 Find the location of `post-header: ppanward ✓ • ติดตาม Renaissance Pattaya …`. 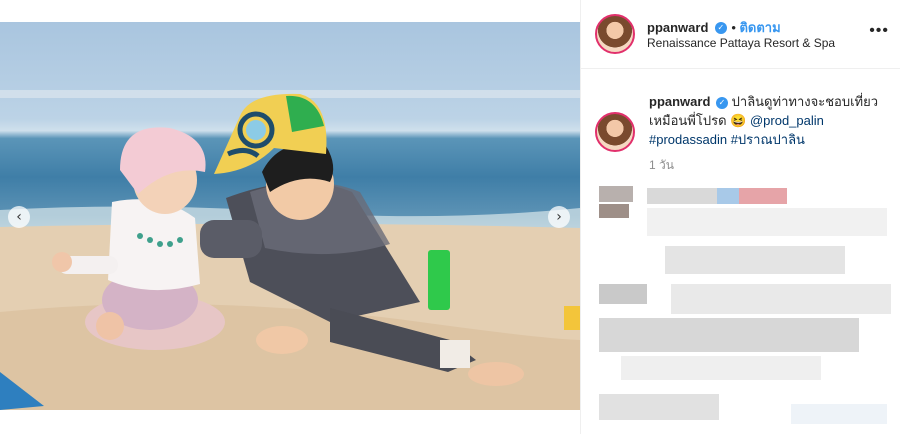

post-header: ppanward ✓ • ติดตาม Renaissance Pattaya … is located at coordinates (740, 34).